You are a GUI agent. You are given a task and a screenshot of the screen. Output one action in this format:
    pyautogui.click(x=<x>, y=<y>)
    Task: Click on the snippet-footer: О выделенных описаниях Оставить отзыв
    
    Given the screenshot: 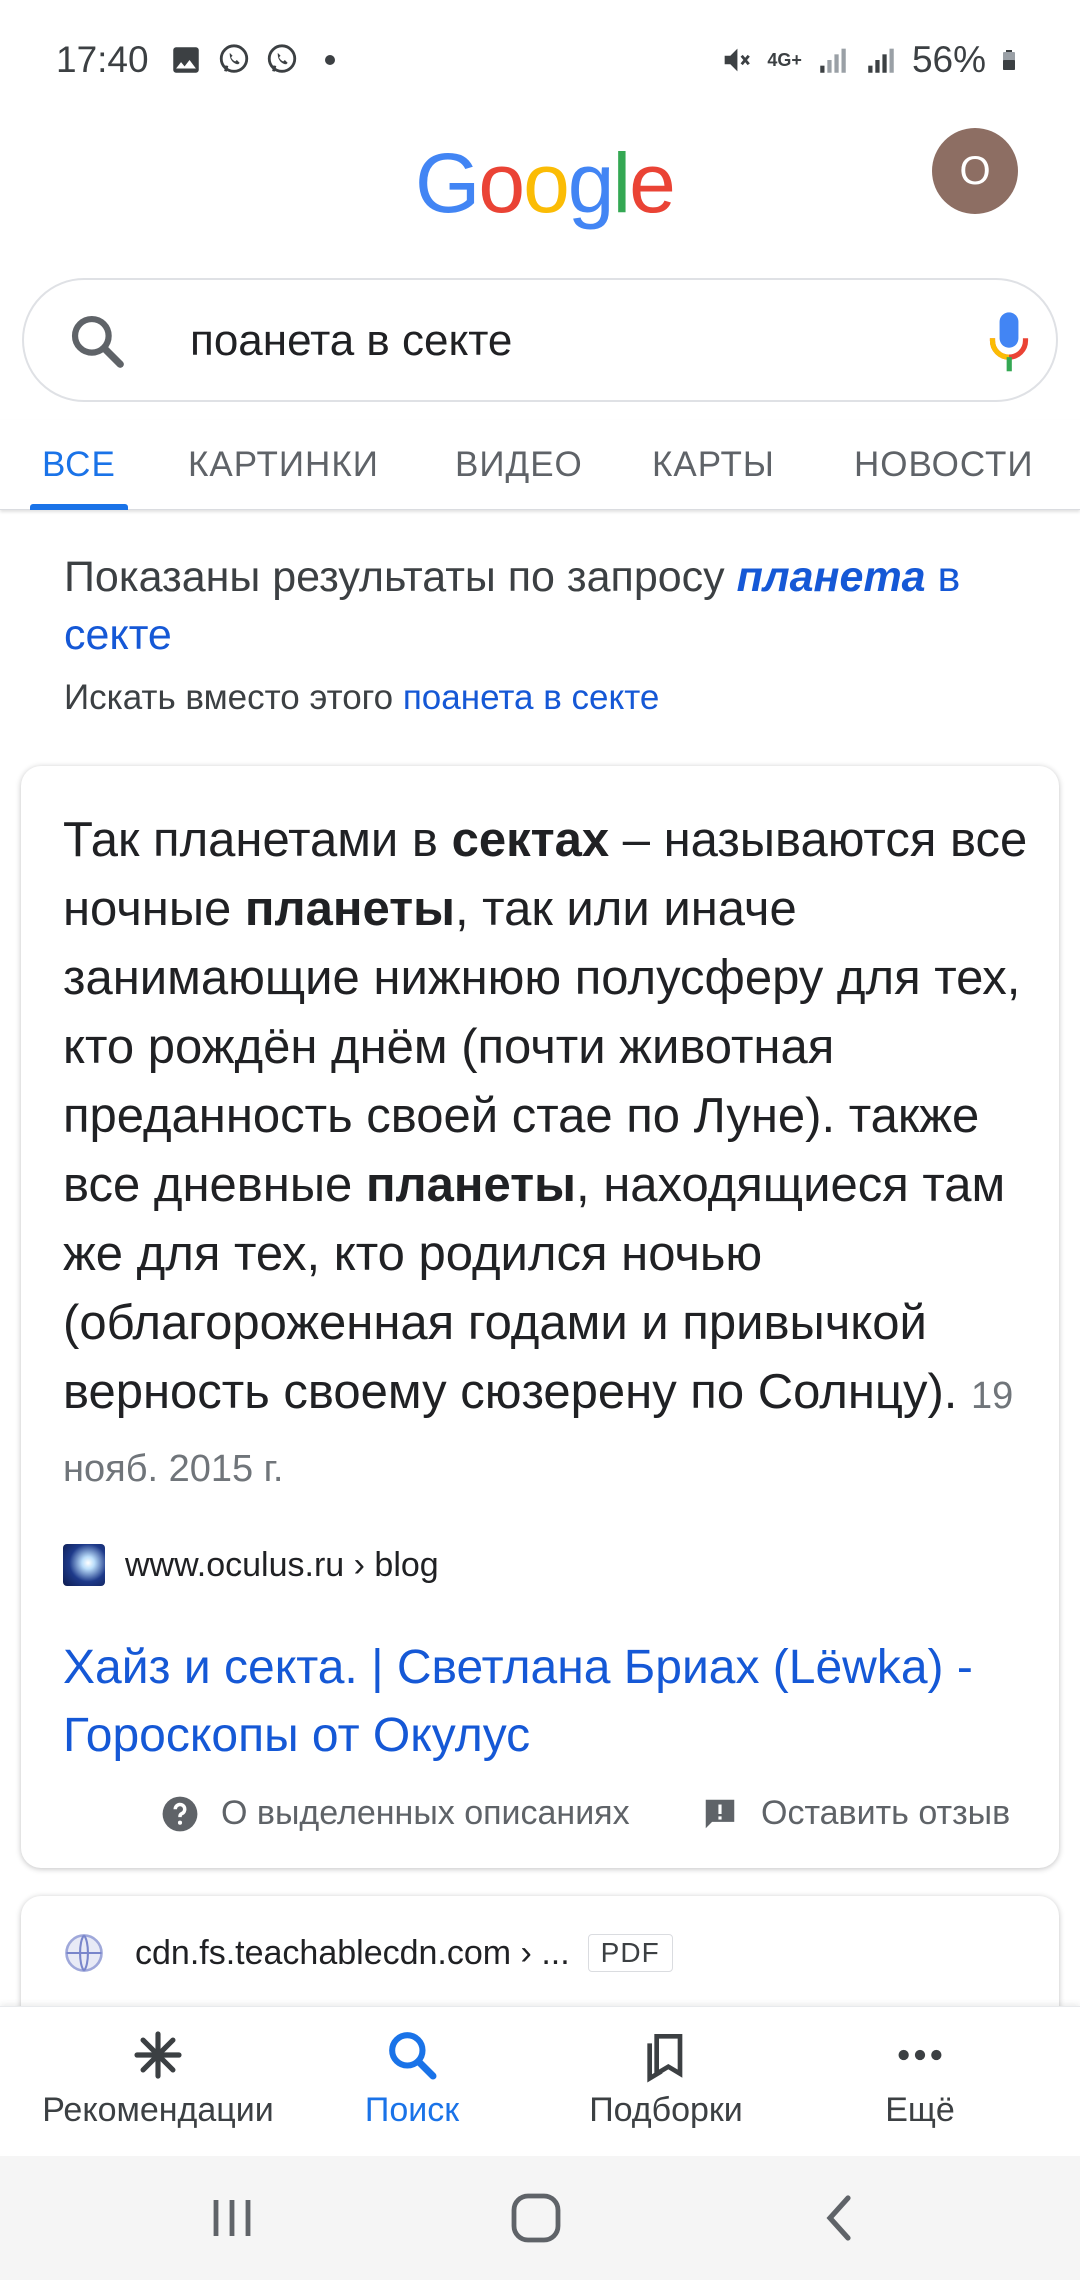 What is the action you would take?
    pyautogui.click(x=540, y=1814)
    